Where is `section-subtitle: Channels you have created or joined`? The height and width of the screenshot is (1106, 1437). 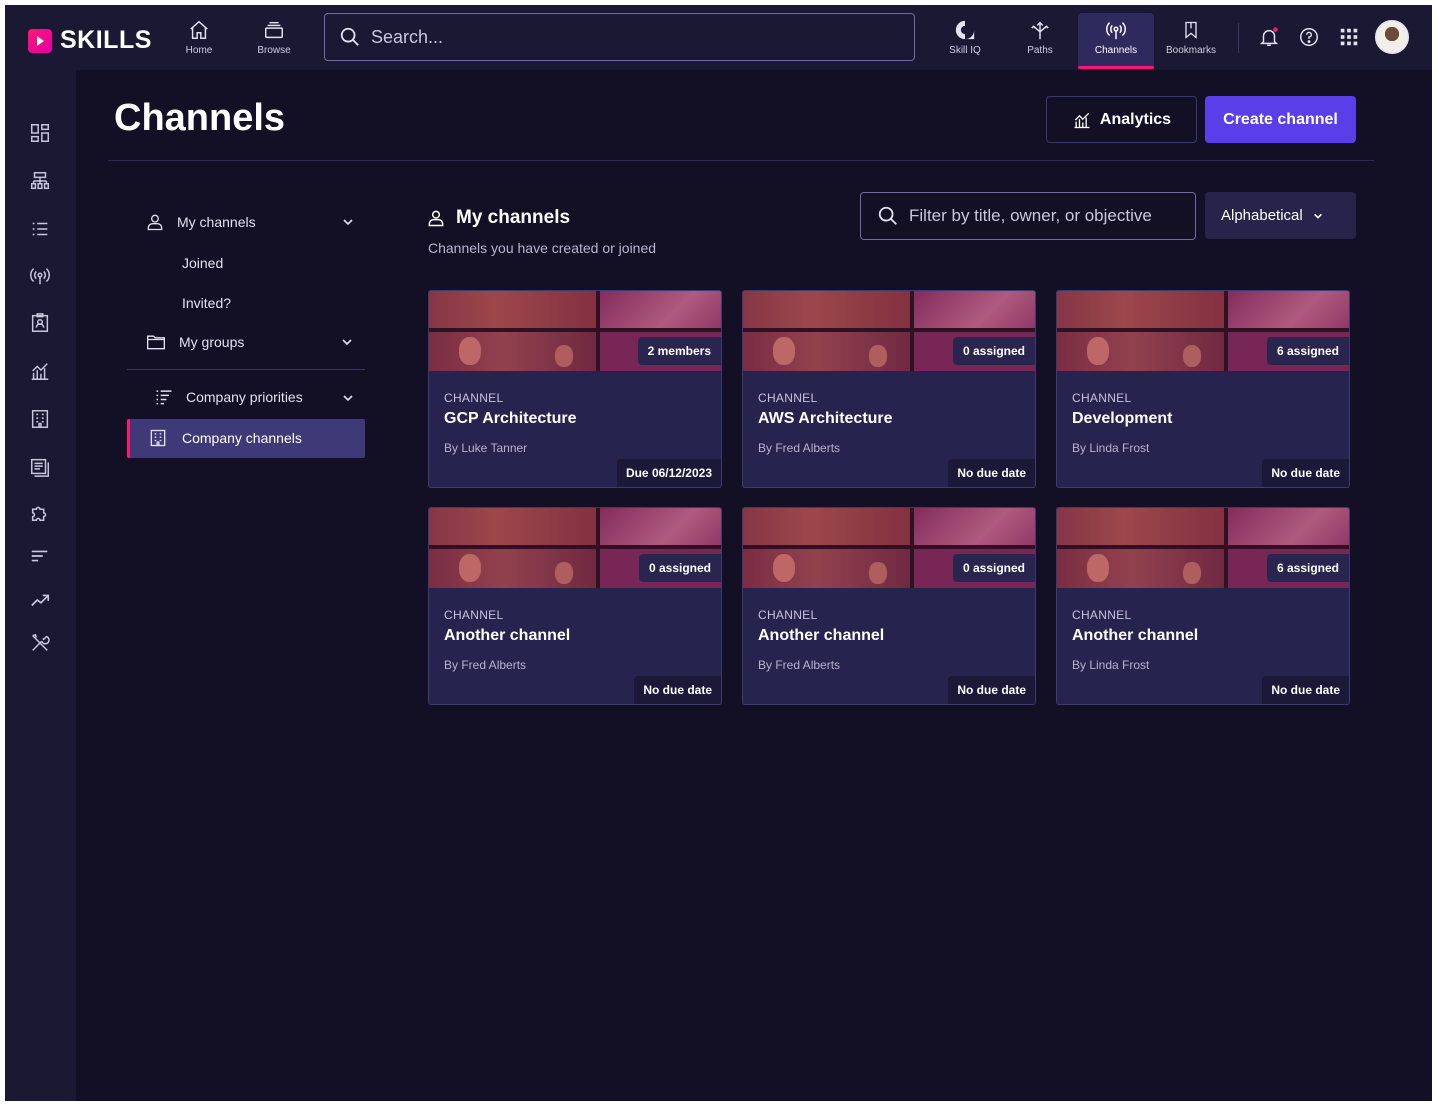 section-subtitle: Channels you have created or joined is located at coordinates (542, 248).